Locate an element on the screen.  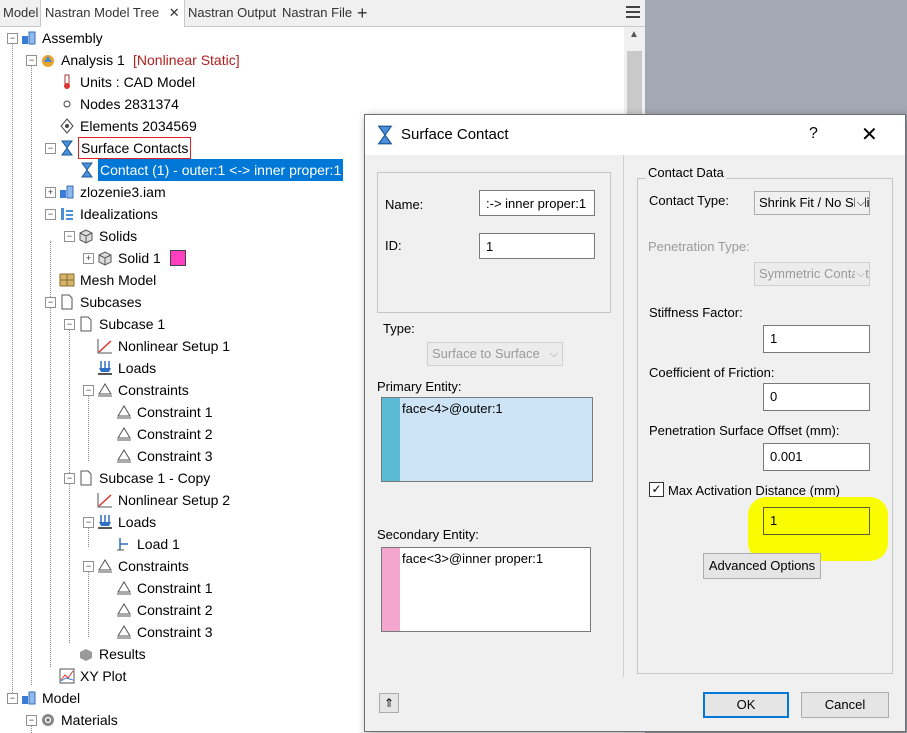
collapse-panel-button: ⇑ is located at coordinates (389, 703).